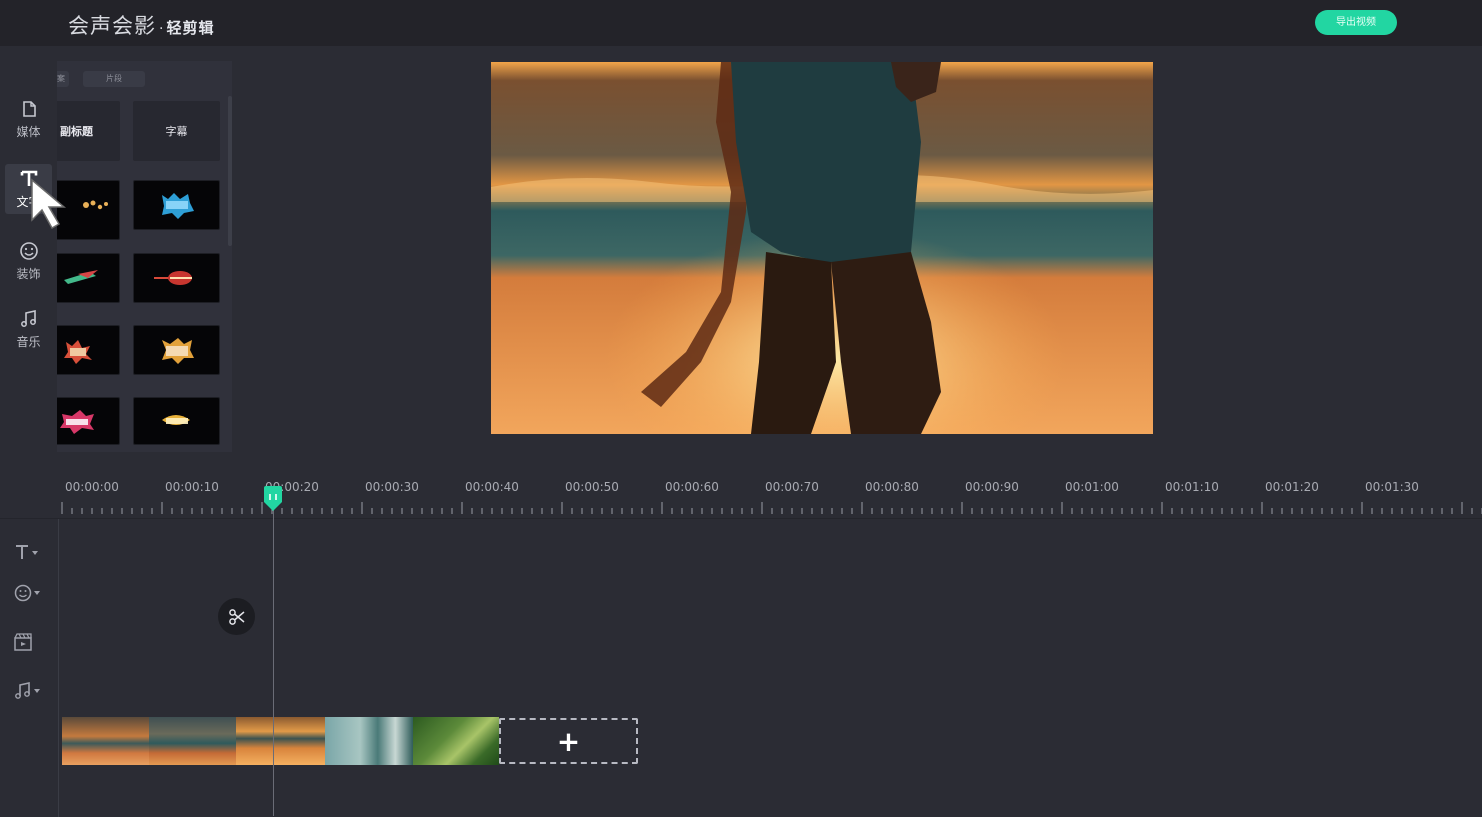 The height and width of the screenshot is (817, 1482). Describe the element at coordinates (192, 487) in the screenshot. I see `tick-label: 00:00:10` at that location.